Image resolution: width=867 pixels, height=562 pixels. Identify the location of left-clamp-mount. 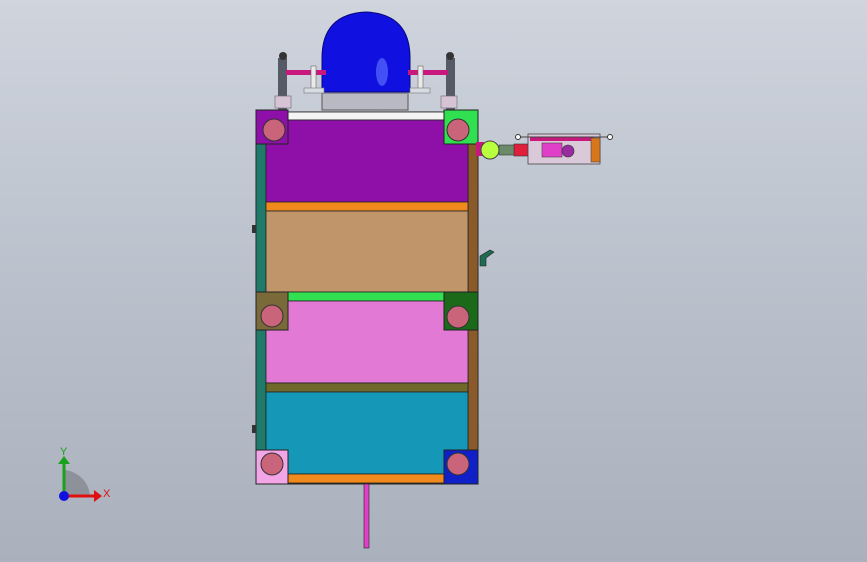
(283, 102).